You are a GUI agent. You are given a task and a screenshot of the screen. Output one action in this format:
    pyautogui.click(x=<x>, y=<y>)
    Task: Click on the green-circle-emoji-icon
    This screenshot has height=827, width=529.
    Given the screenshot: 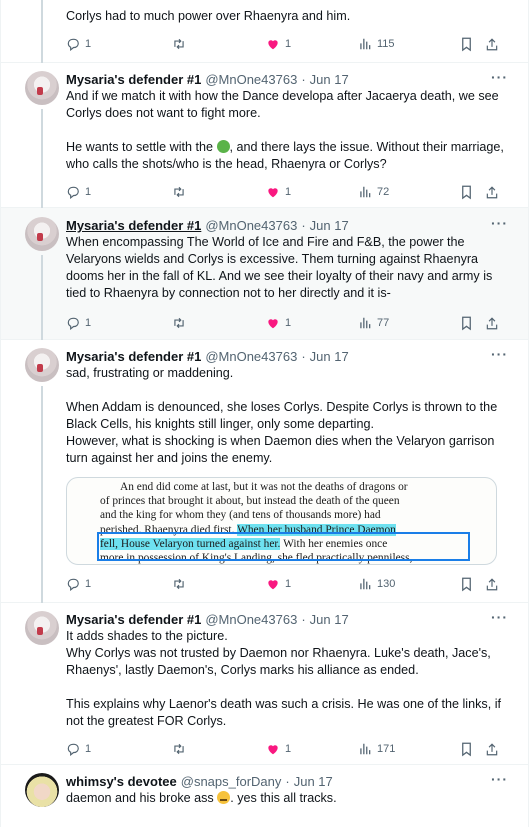 What is the action you would take?
    pyautogui.click(x=223, y=146)
    